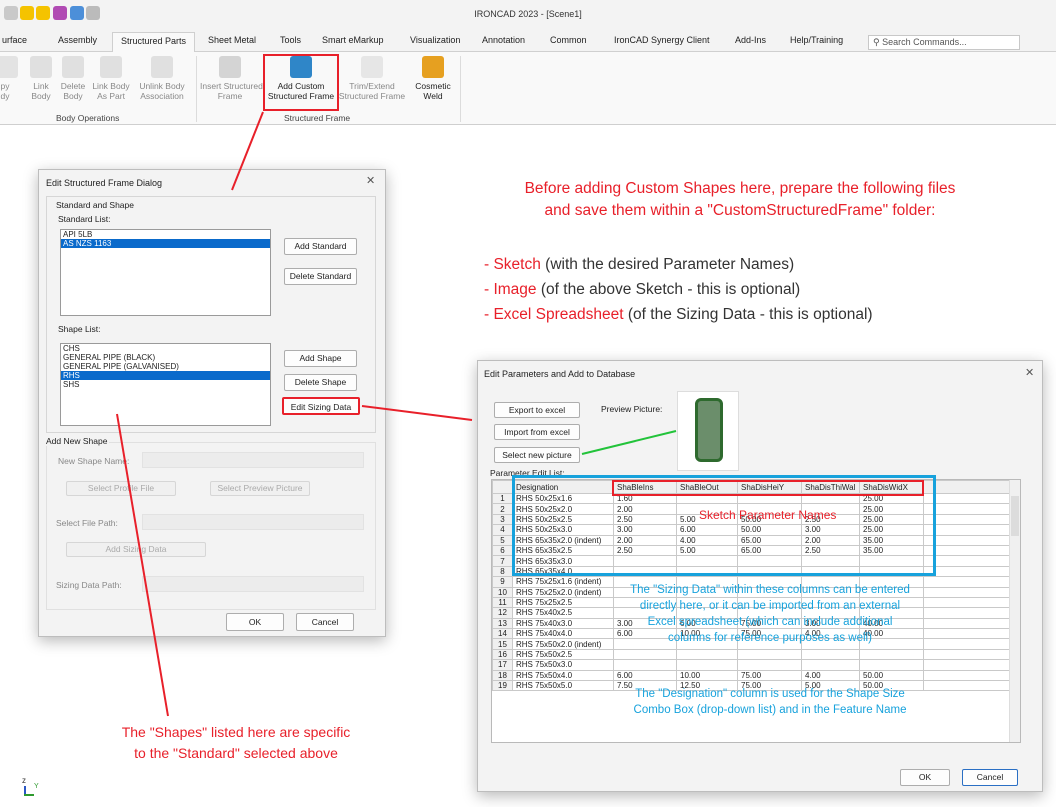 The width and height of the screenshot is (1056, 807). What do you see at coordinates (36, 786) in the screenshot?
I see `axis-y-label: Y` at bounding box center [36, 786].